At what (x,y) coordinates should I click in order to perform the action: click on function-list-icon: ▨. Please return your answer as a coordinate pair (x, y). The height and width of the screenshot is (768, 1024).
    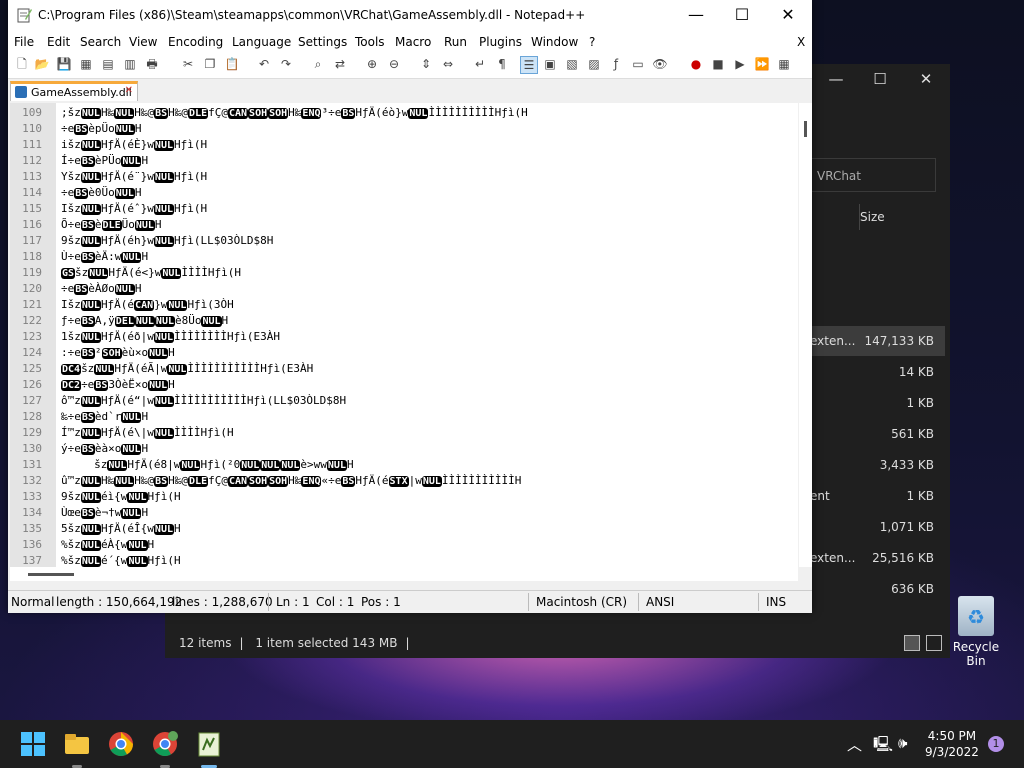
    Looking at the image, I should click on (594, 64).